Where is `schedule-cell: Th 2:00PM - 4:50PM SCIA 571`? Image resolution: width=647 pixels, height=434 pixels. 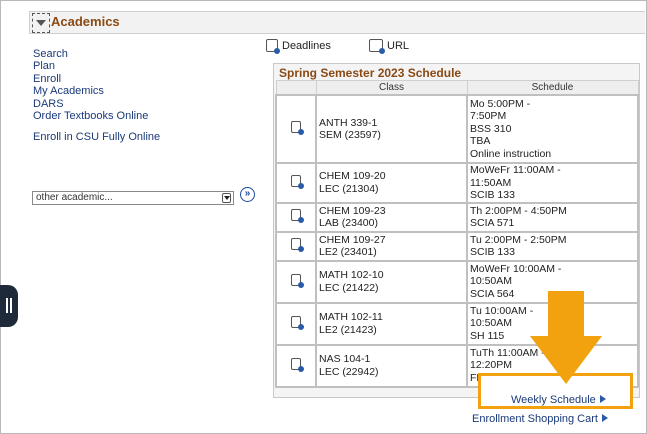 schedule-cell: Th 2:00PM - 4:50PM SCIA 571 is located at coordinates (552, 217).